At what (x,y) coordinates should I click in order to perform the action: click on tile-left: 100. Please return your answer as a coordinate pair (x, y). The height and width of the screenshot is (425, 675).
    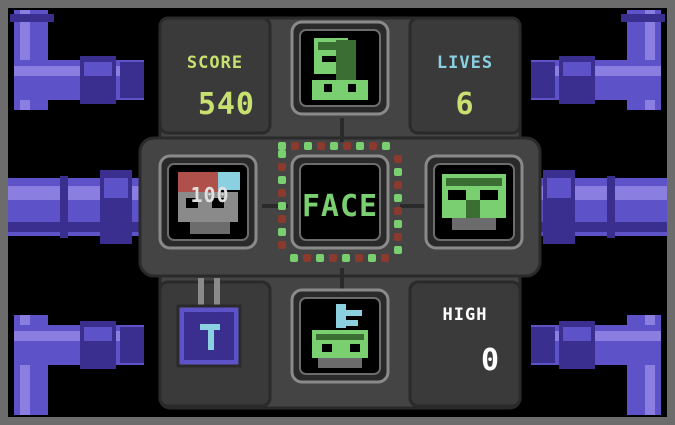
    Looking at the image, I should click on (208, 202).